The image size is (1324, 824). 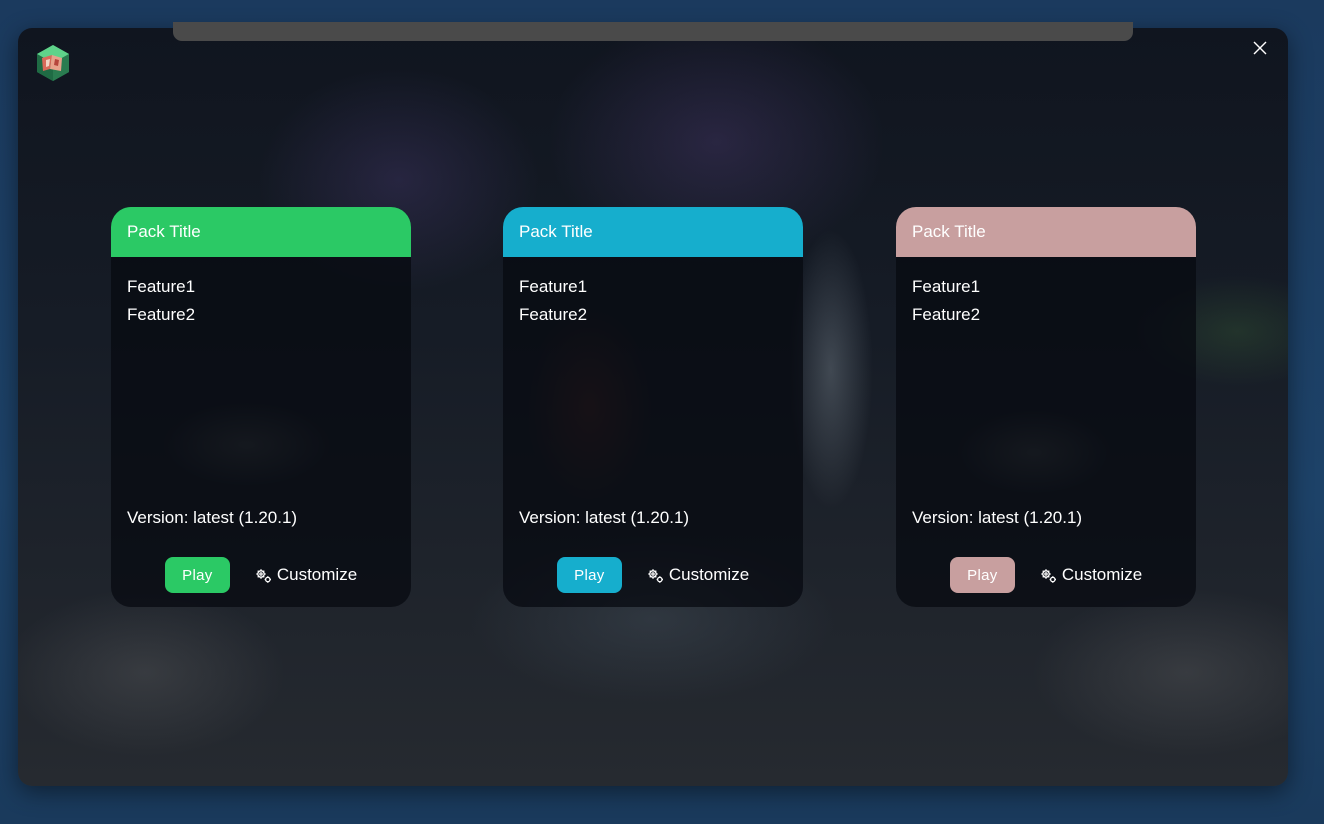 I want to click on close-icon, so click(x=1260, y=48).